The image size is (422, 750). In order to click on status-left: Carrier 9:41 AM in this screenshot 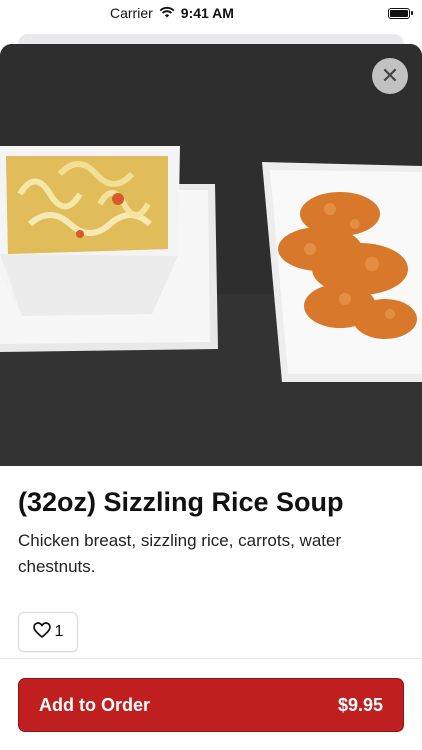, I will do `click(172, 13)`.